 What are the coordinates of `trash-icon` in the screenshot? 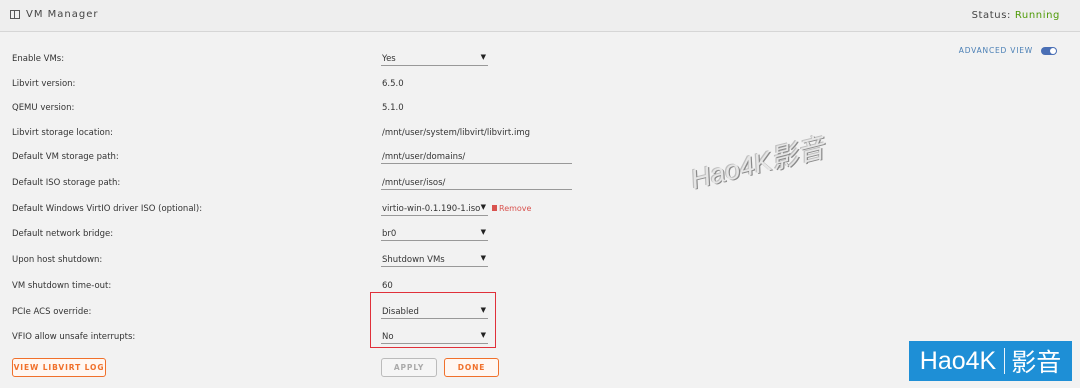 It's located at (494, 208).